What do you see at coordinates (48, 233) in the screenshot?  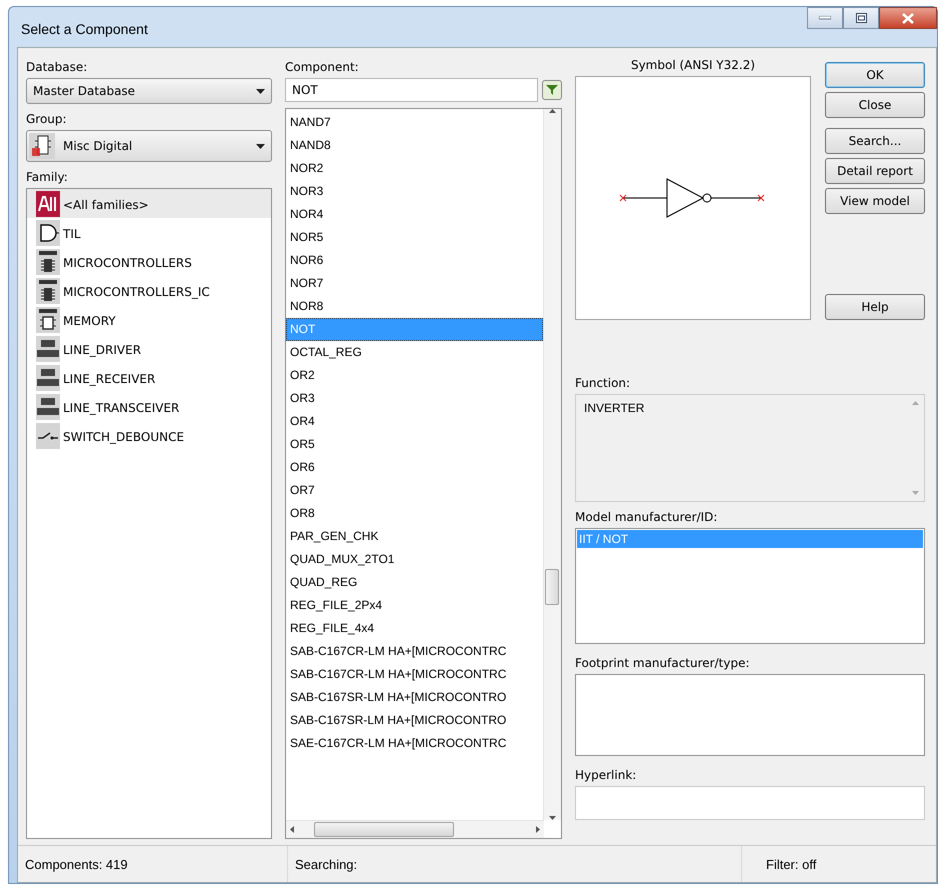 I see `gate-icon` at bounding box center [48, 233].